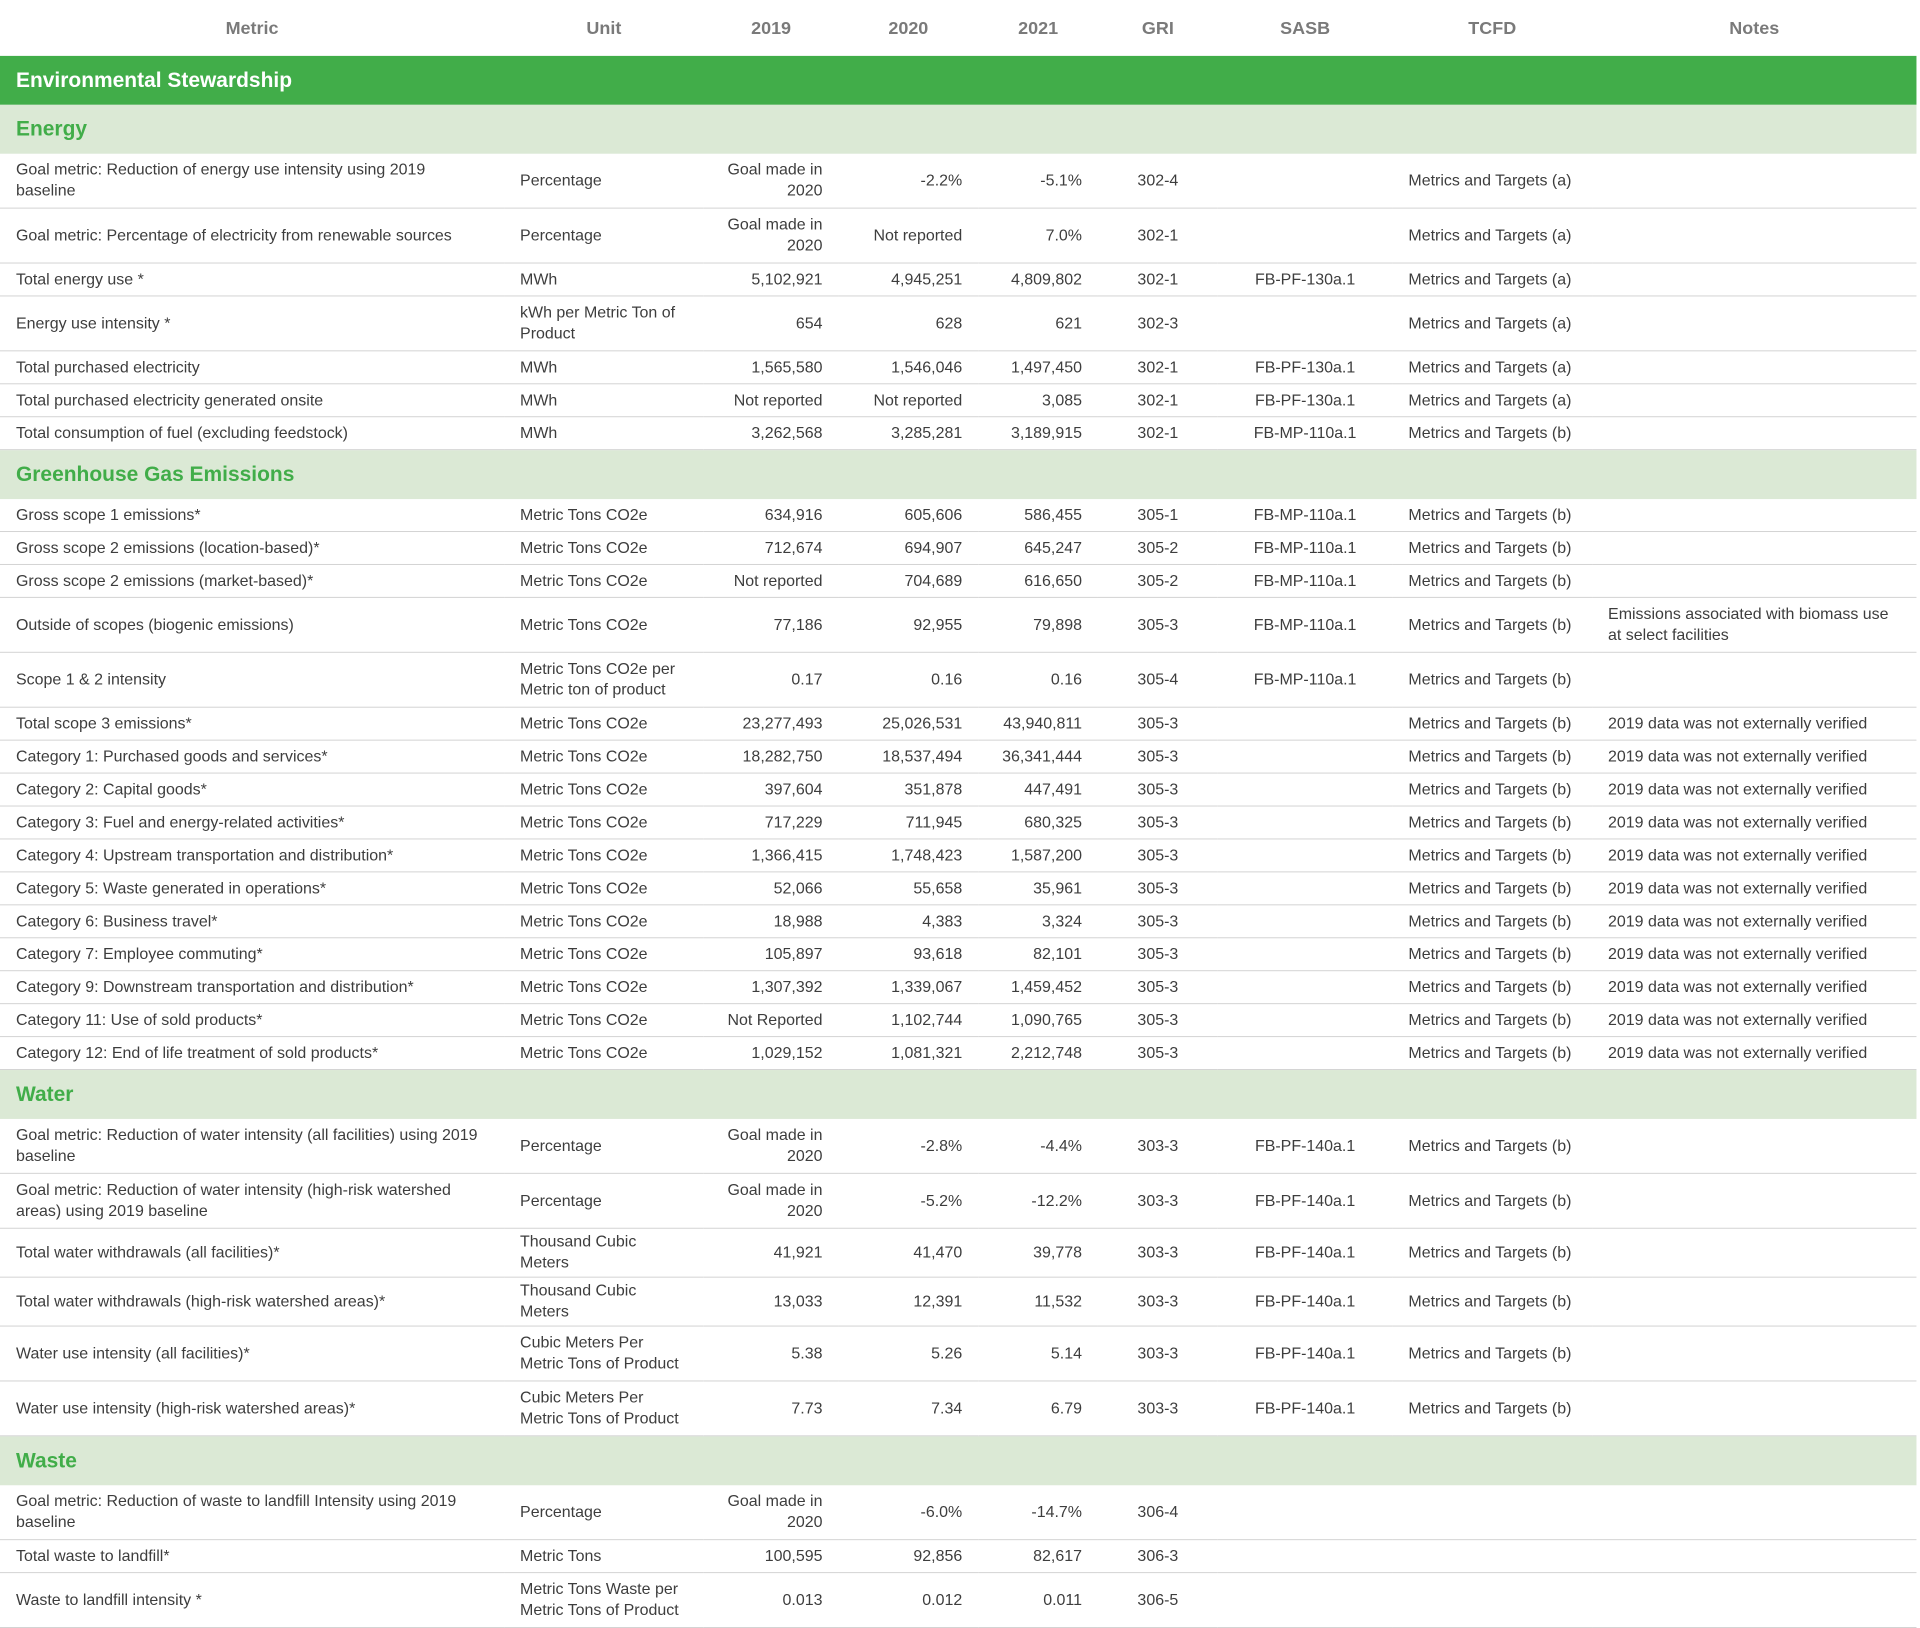 This screenshot has width=1920, height=1628. Describe the element at coordinates (908, 548) in the screenshot. I see `value-2020-cell: 694,907` at that location.